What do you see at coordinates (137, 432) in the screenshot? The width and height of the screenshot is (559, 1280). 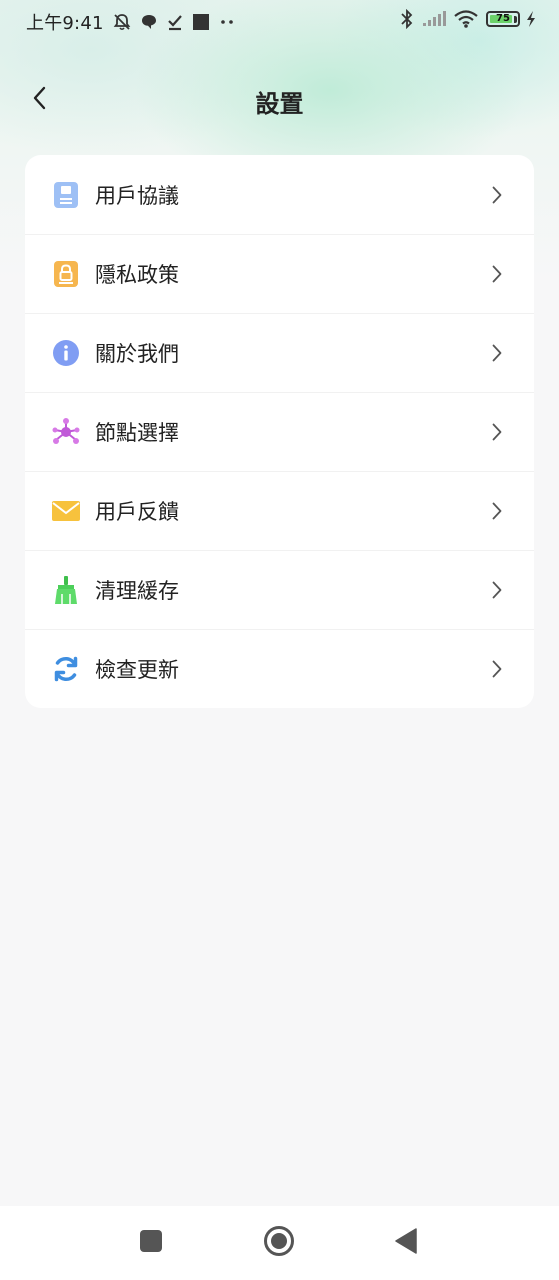 I see `settings-item-label: 節點選擇` at bounding box center [137, 432].